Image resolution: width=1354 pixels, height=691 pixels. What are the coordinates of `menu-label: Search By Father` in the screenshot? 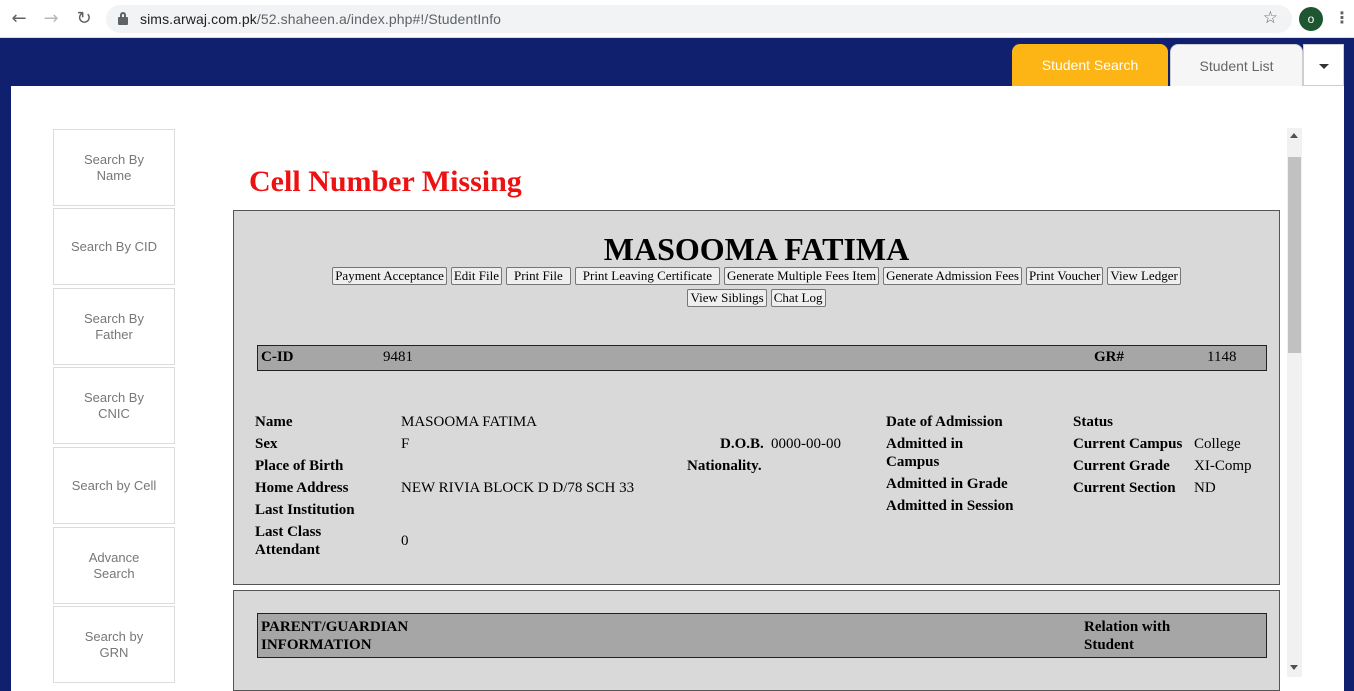 It's located at (114, 326).